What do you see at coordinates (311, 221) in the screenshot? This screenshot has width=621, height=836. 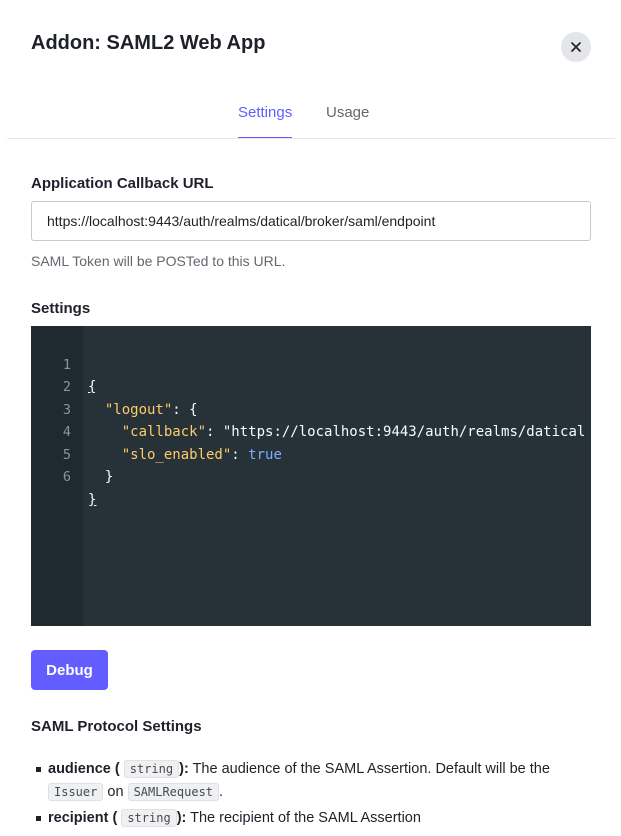 I see `callback-url-input` at bounding box center [311, 221].